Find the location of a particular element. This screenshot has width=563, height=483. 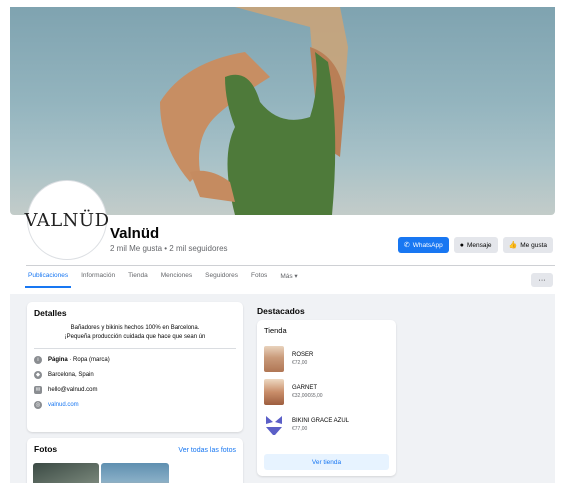

cover-image is located at coordinates (254, 111).